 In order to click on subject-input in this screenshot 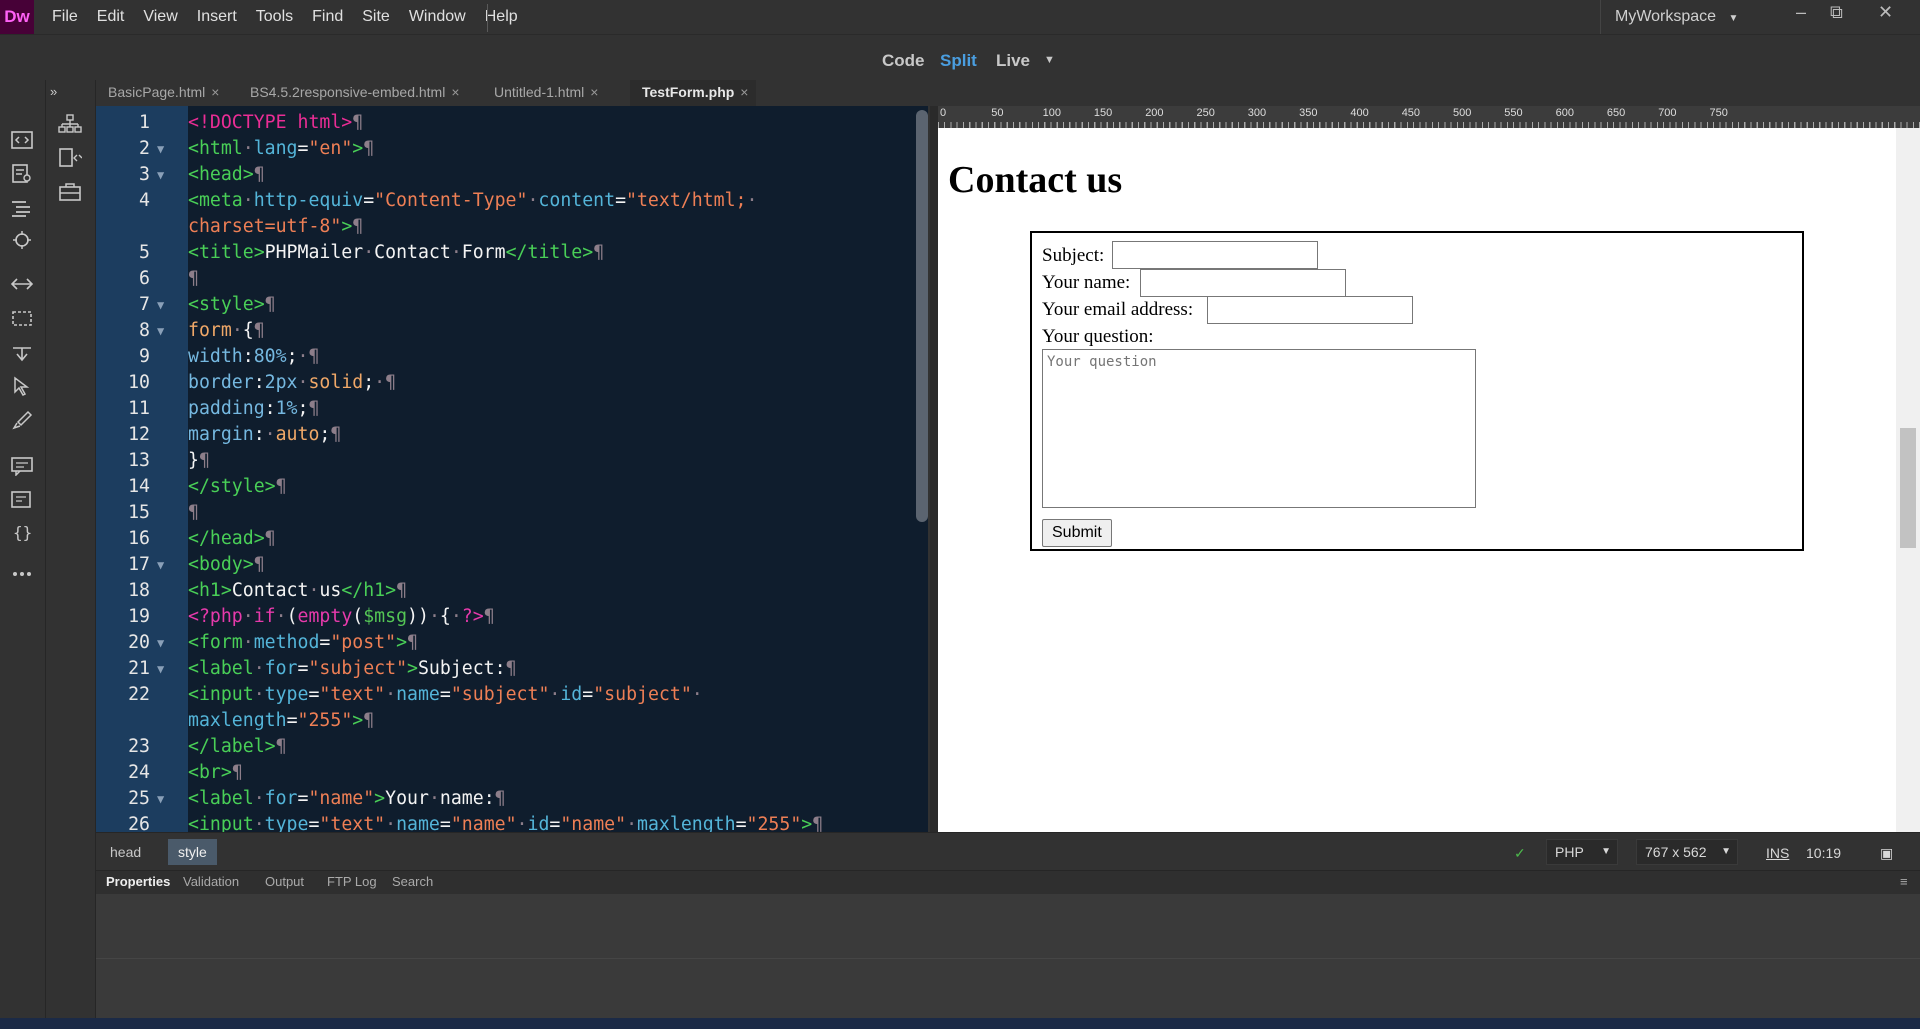, I will do `click(1215, 255)`.